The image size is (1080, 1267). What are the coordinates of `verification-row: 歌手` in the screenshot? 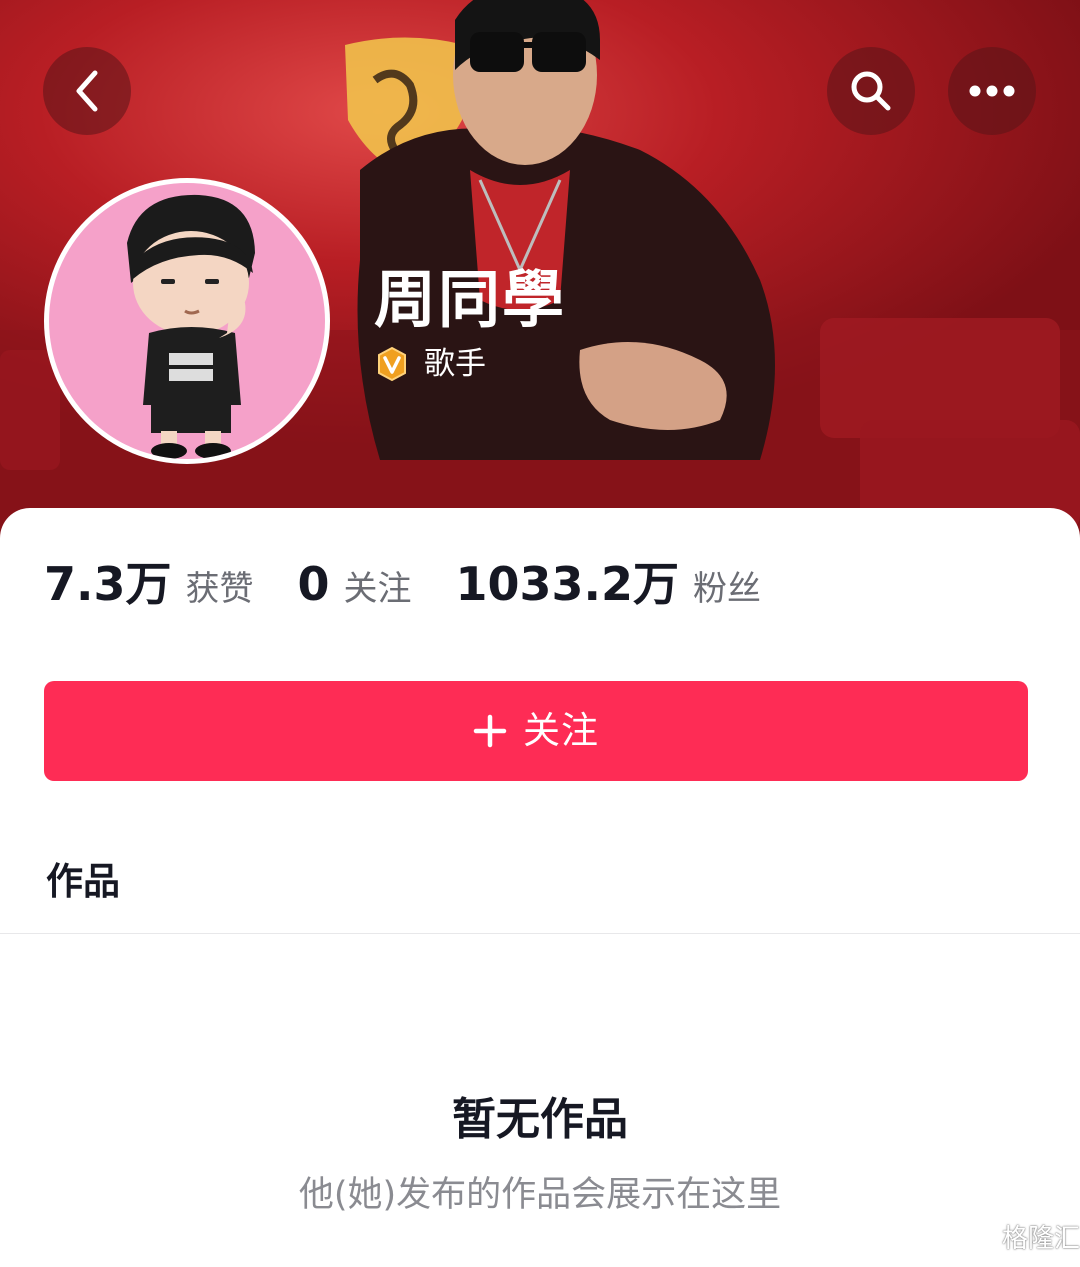 It's located at (430, 364).